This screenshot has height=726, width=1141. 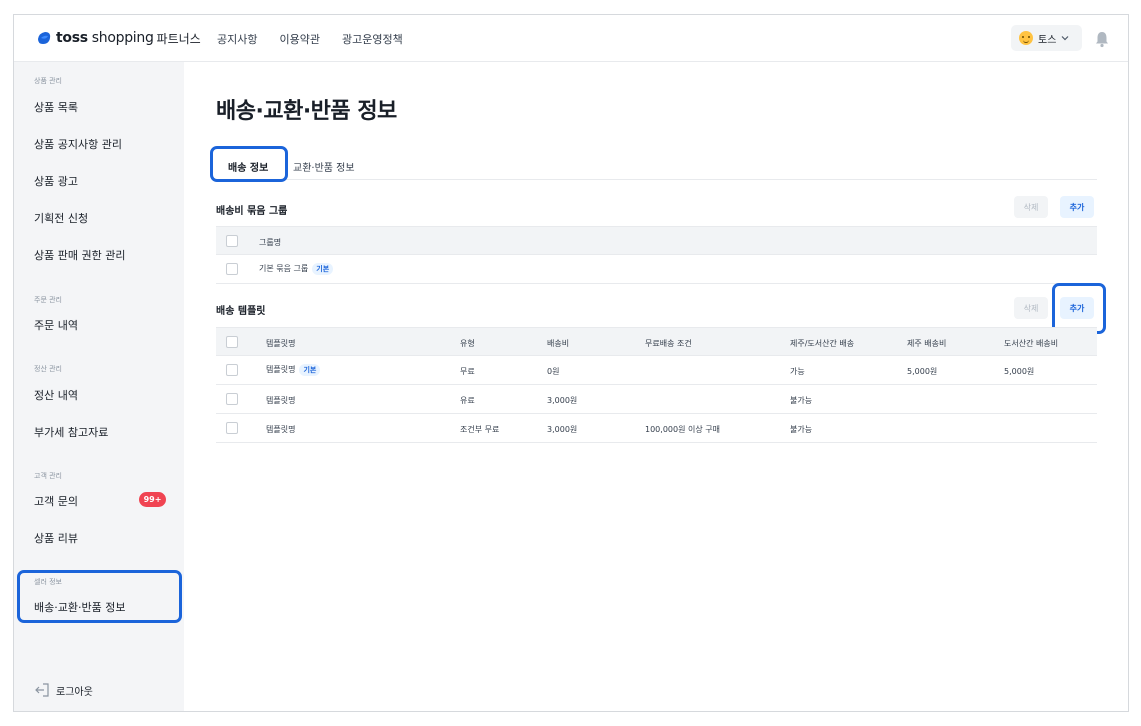 I want to click on table-row: 기본 묶음 그룹 기본, so click(x=656, y=269).